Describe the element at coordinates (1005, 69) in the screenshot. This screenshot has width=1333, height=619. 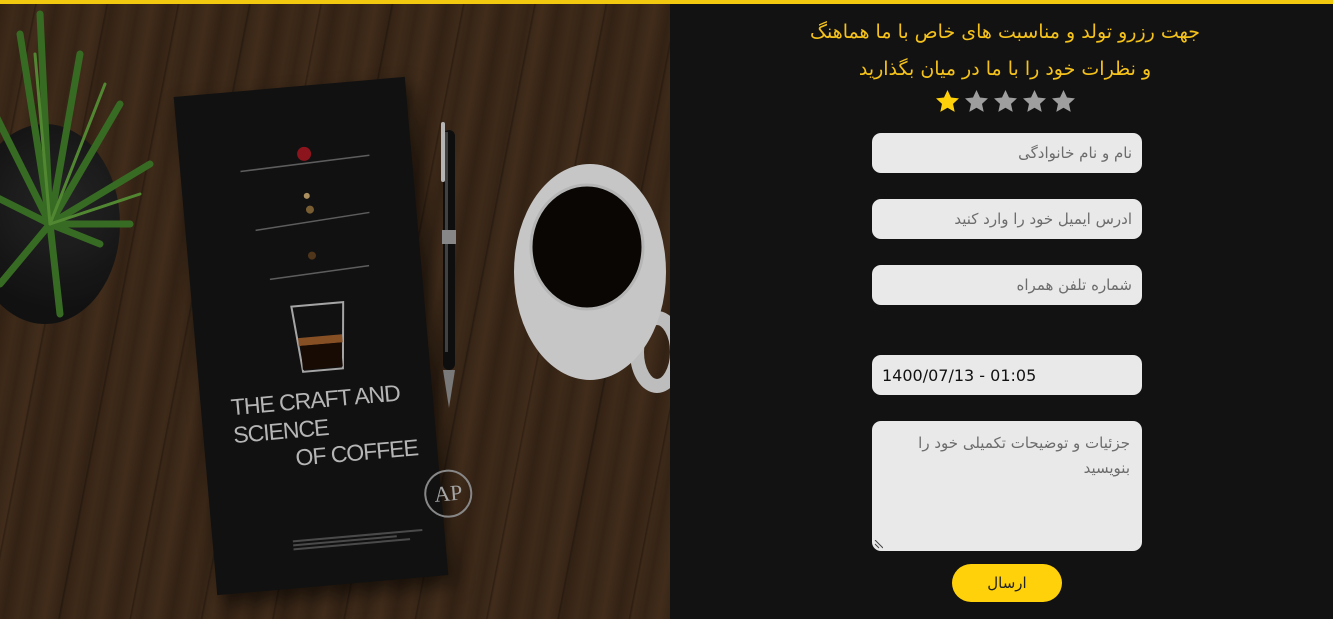
I see `booking-heading-line2: و نظرات خود را با ما در میان بگذارید` at that location.